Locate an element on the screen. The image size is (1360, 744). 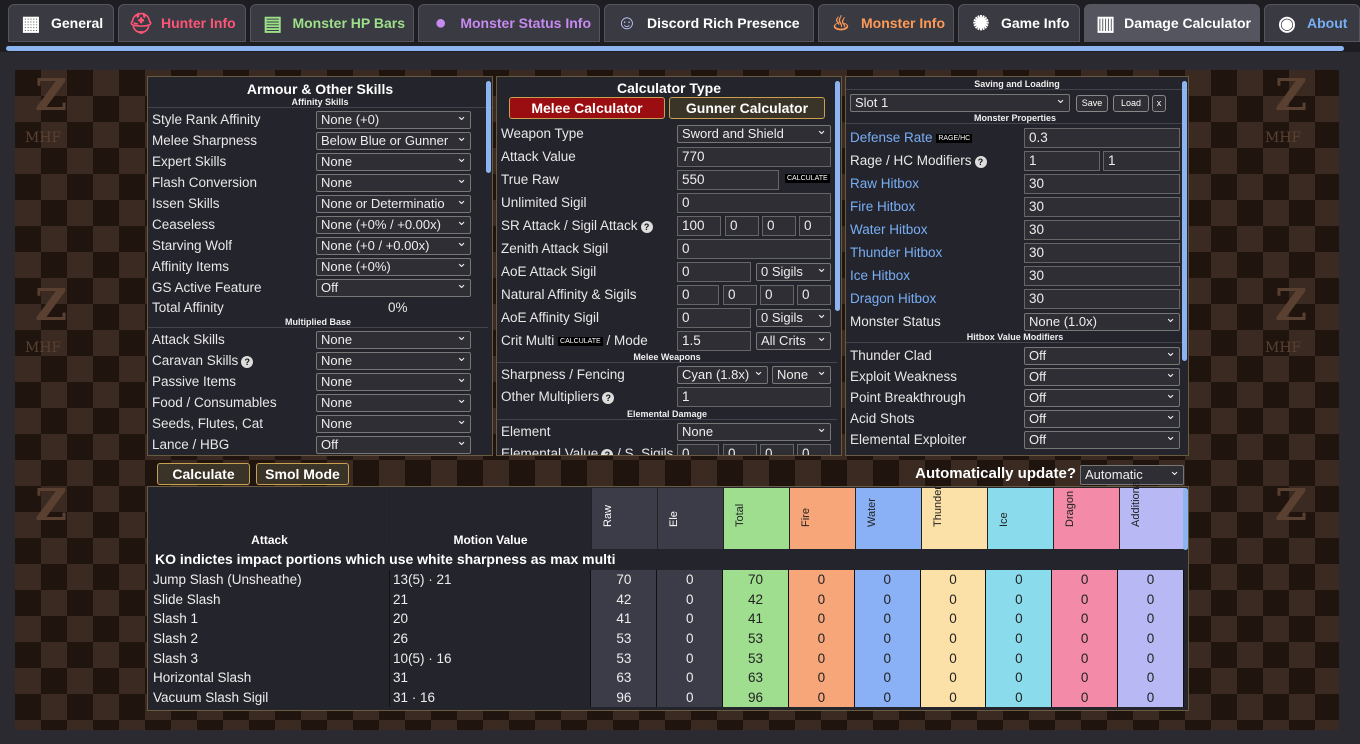
load-button: Load is located at coordinates (1131, 103).